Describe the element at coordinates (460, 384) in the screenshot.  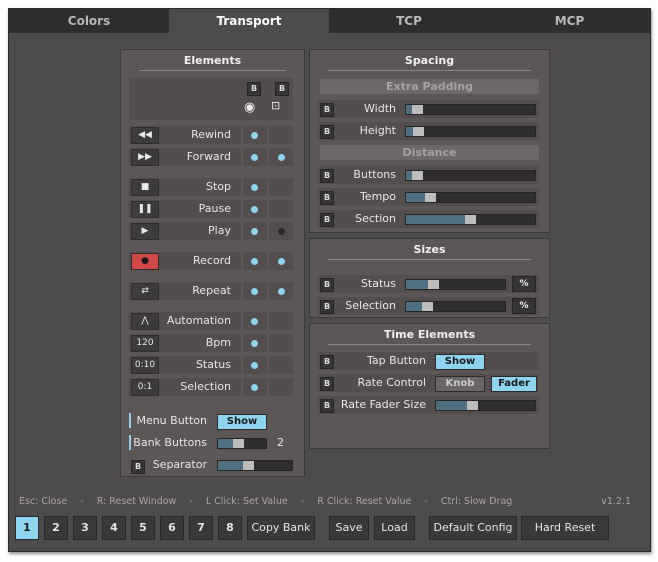
I see `knob-option: Knob` at that location.